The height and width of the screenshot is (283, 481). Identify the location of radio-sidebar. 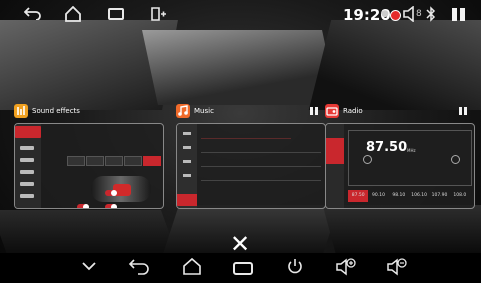
(335, 166).